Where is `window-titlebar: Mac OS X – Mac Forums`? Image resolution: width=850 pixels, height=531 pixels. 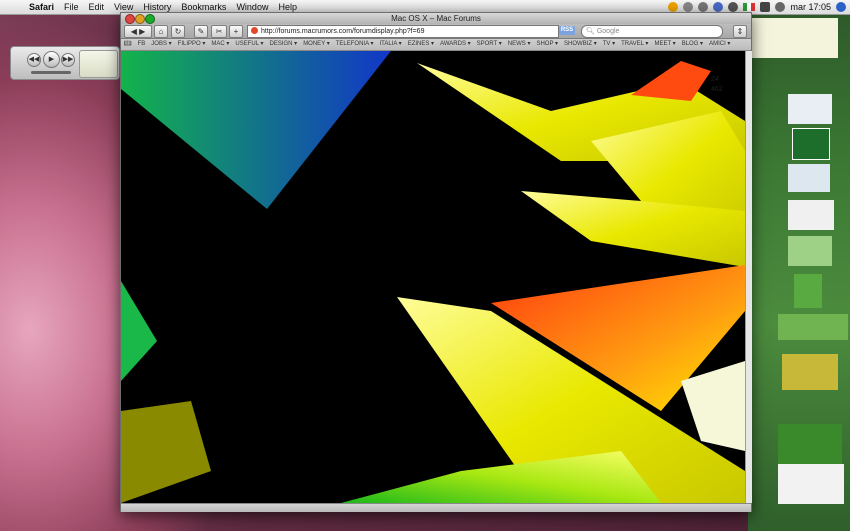
window-titlebar: Mac OS X – Mac Forums is located at coordinates (436, 18).